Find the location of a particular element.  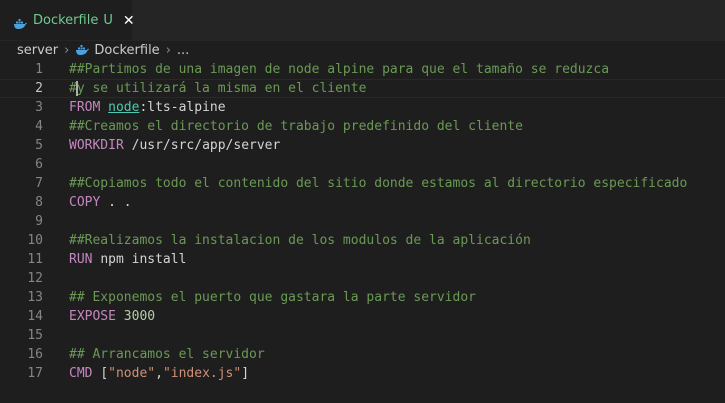

code-line: 8 COPY . . is located at coordinates (362, 202).